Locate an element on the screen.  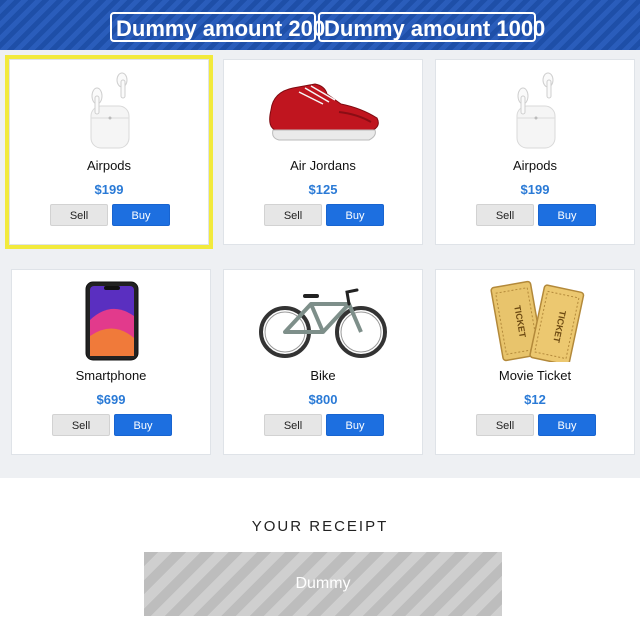
product-card-bike: Bike $800 Sell Buy is located at coordinates (323, 362).